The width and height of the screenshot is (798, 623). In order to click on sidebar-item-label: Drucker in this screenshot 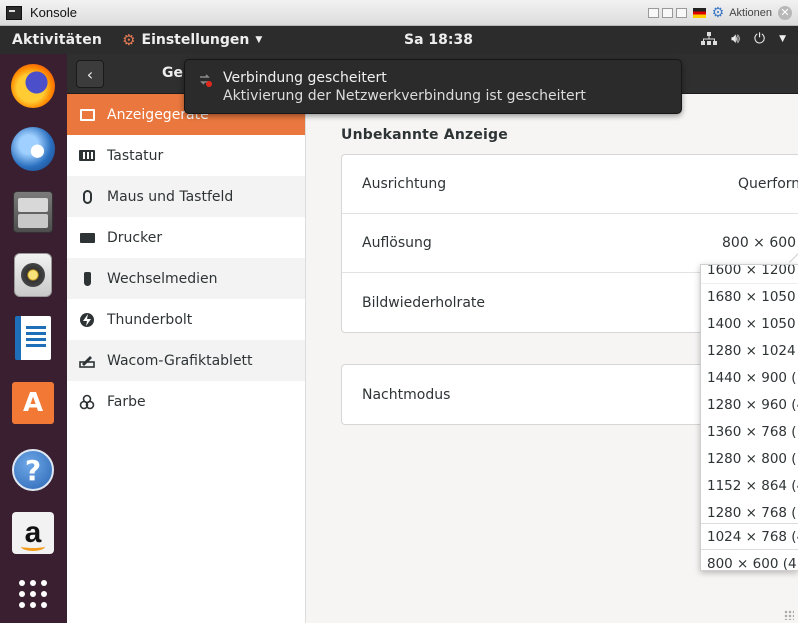, I will do `click(135, 237)`.